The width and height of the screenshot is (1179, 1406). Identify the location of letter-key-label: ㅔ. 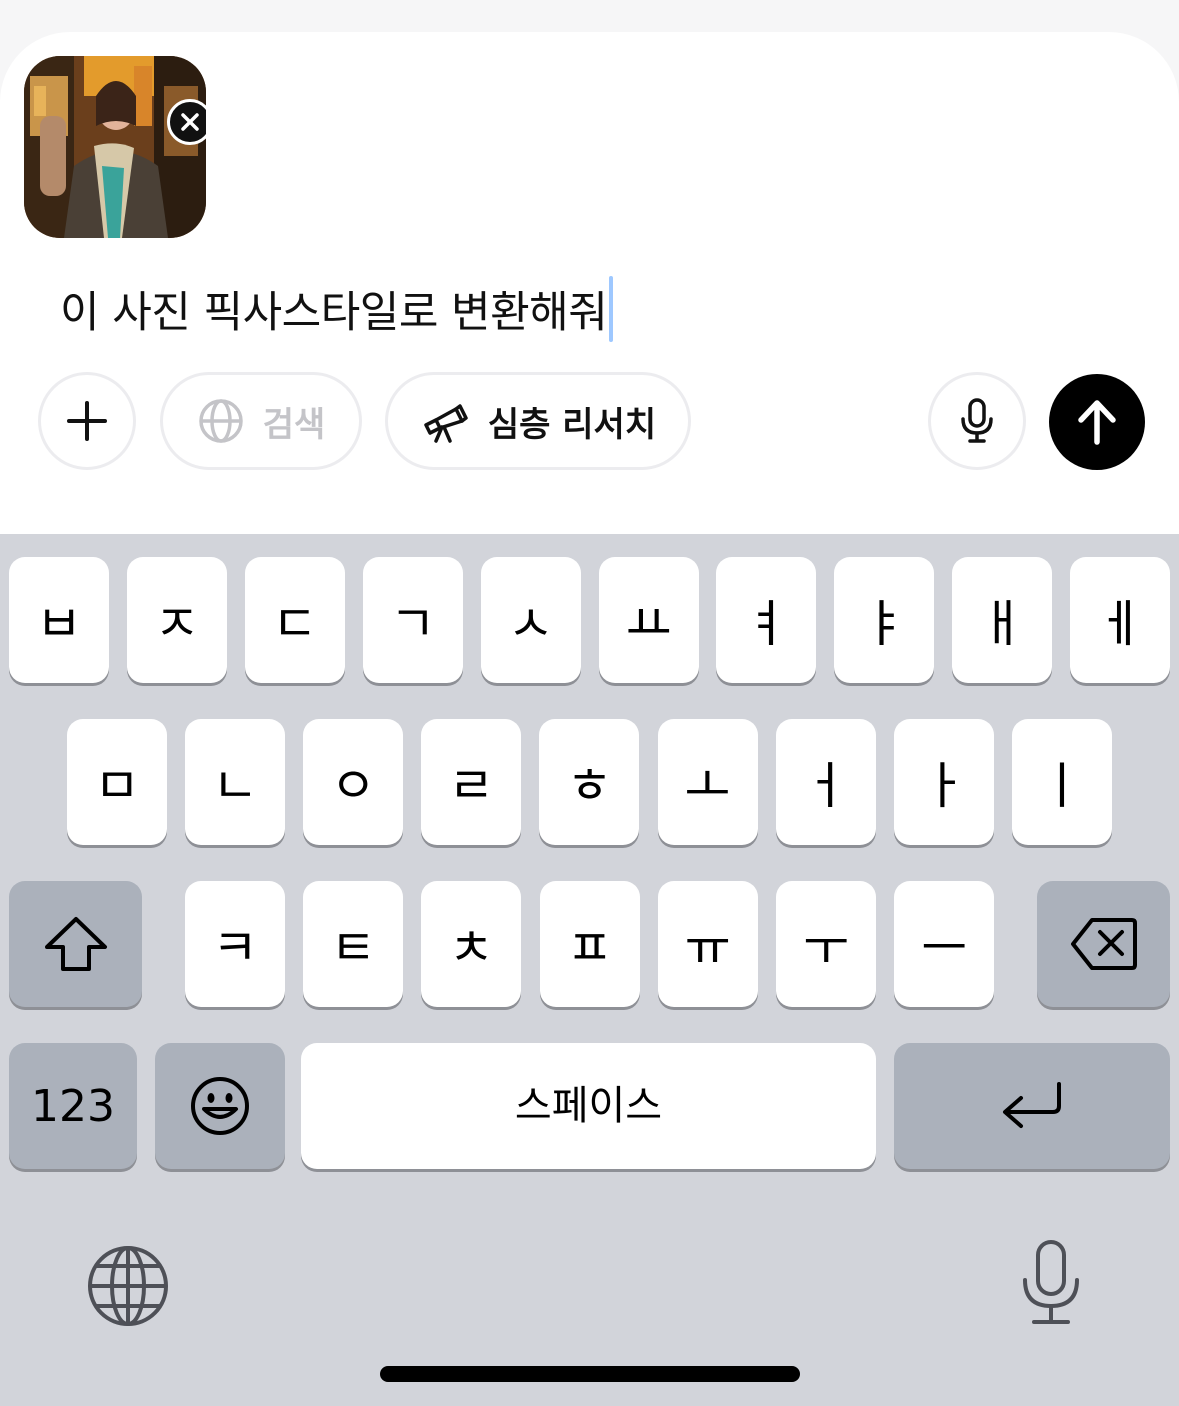
(1120, 624).